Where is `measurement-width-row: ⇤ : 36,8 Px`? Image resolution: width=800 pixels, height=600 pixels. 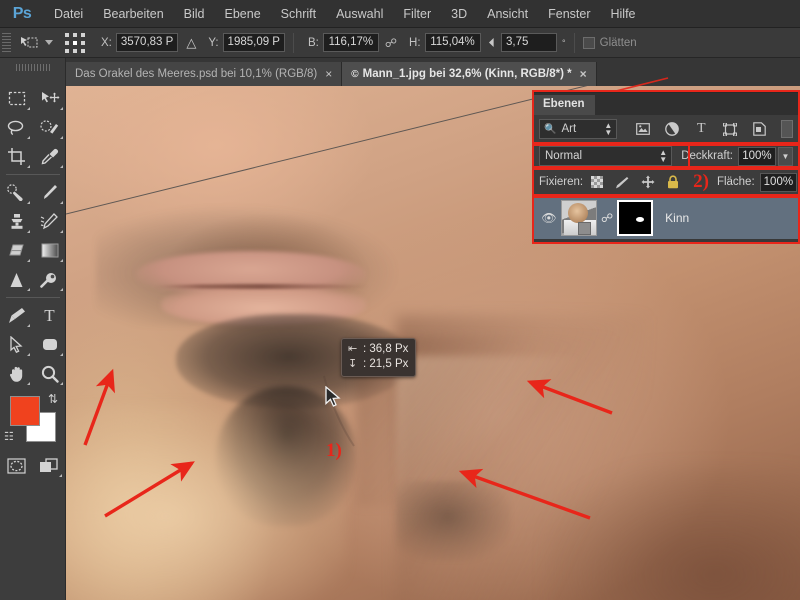 measurement-width-row: ⇤ : 36,8 Px is located at coordinates (378, 349).